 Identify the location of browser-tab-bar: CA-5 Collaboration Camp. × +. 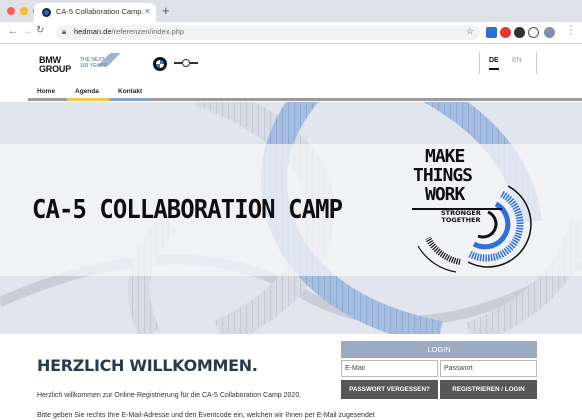
(291, 11).